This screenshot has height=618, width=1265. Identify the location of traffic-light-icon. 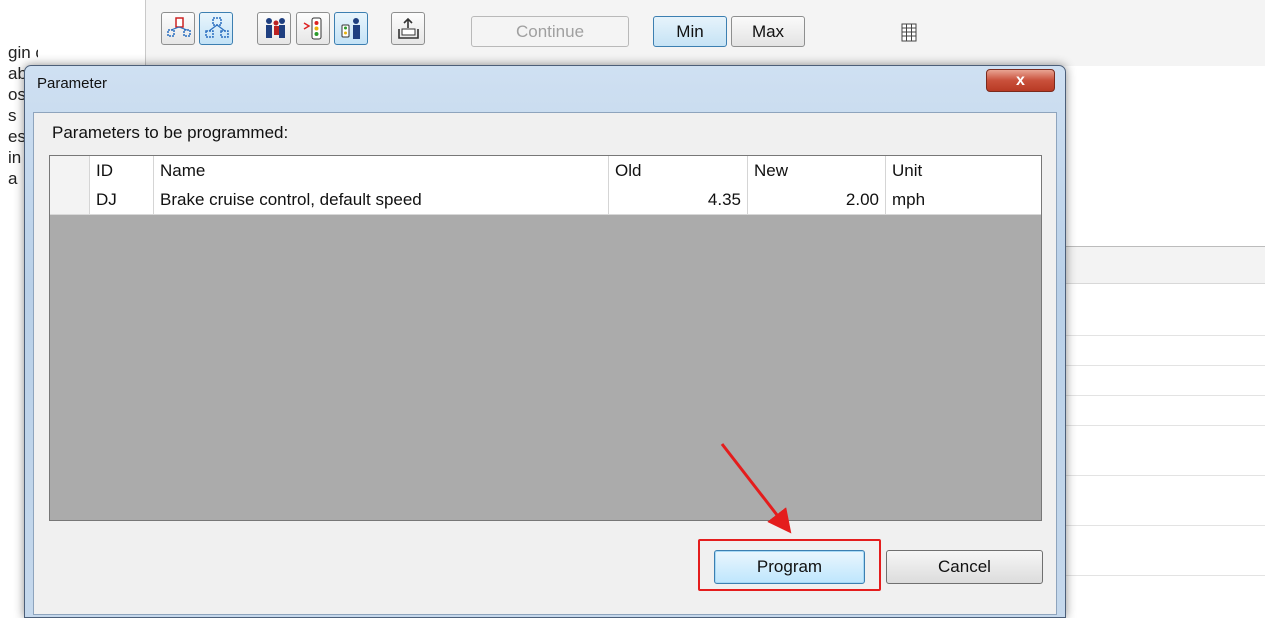
(312, 28).